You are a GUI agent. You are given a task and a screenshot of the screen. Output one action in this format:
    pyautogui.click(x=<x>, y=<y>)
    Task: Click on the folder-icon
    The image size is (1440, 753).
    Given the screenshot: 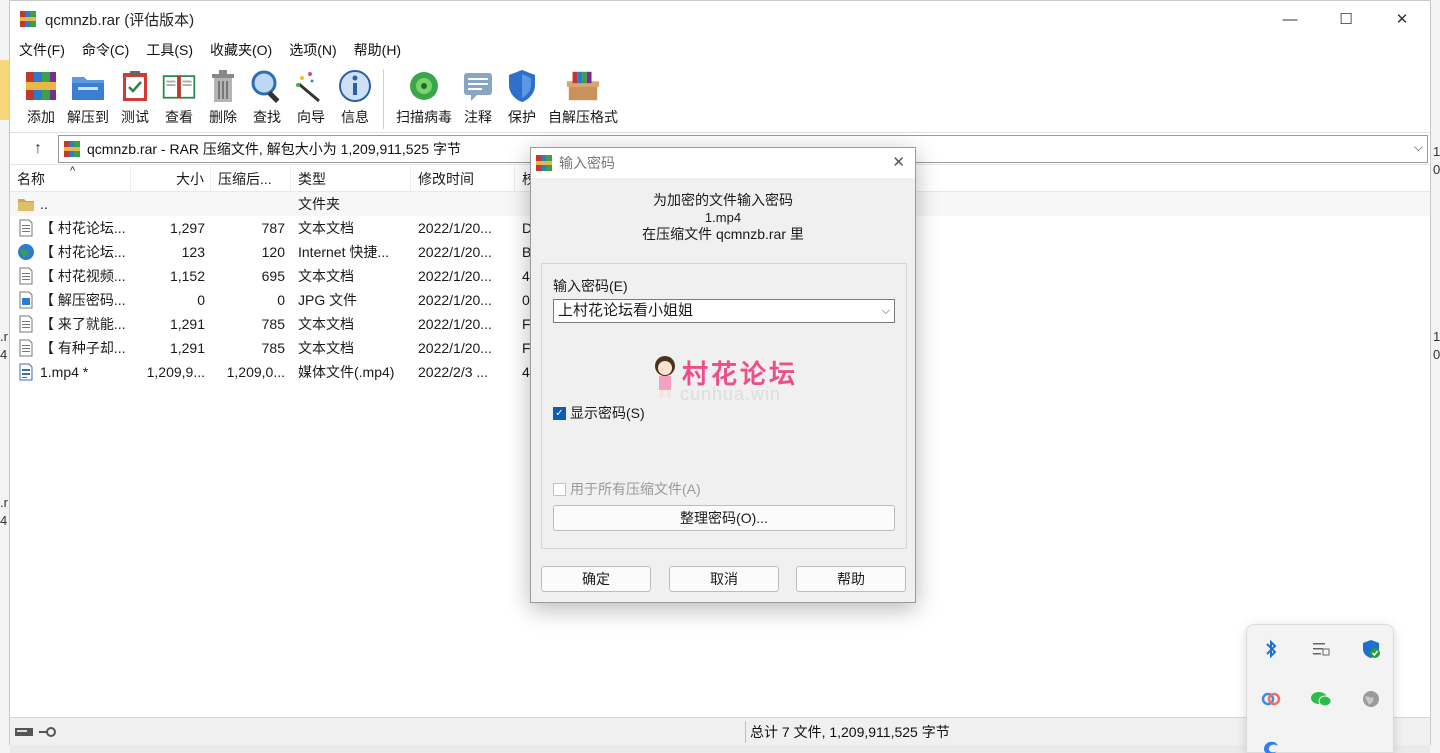 What is the action you would take?
    pyautogui.click(x=26, y=204)
    